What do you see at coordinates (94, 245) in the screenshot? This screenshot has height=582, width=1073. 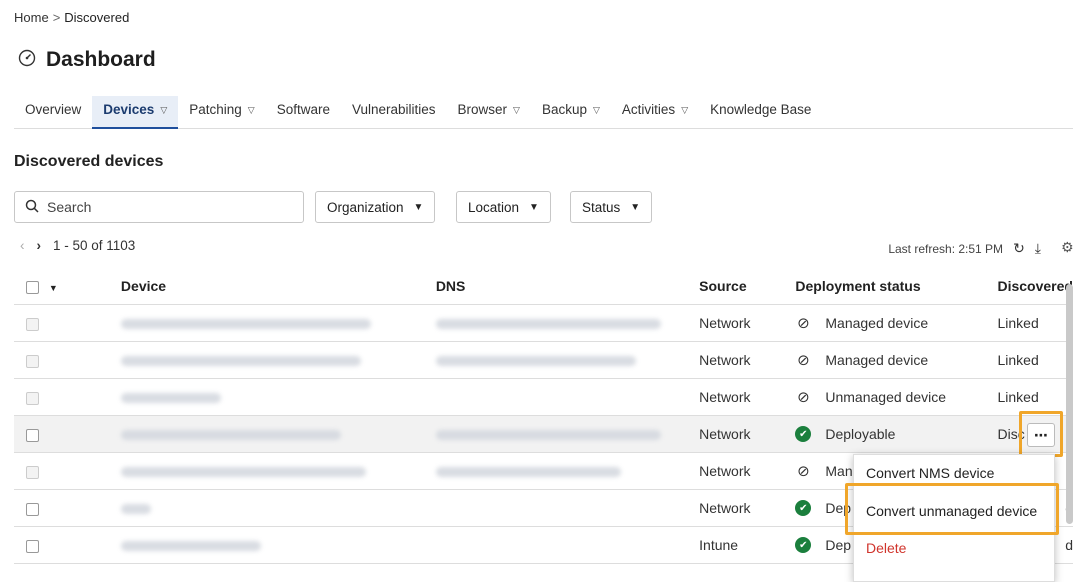 I see `page-range: 1 - 50 of 1103` at bounding box center [94, 245].